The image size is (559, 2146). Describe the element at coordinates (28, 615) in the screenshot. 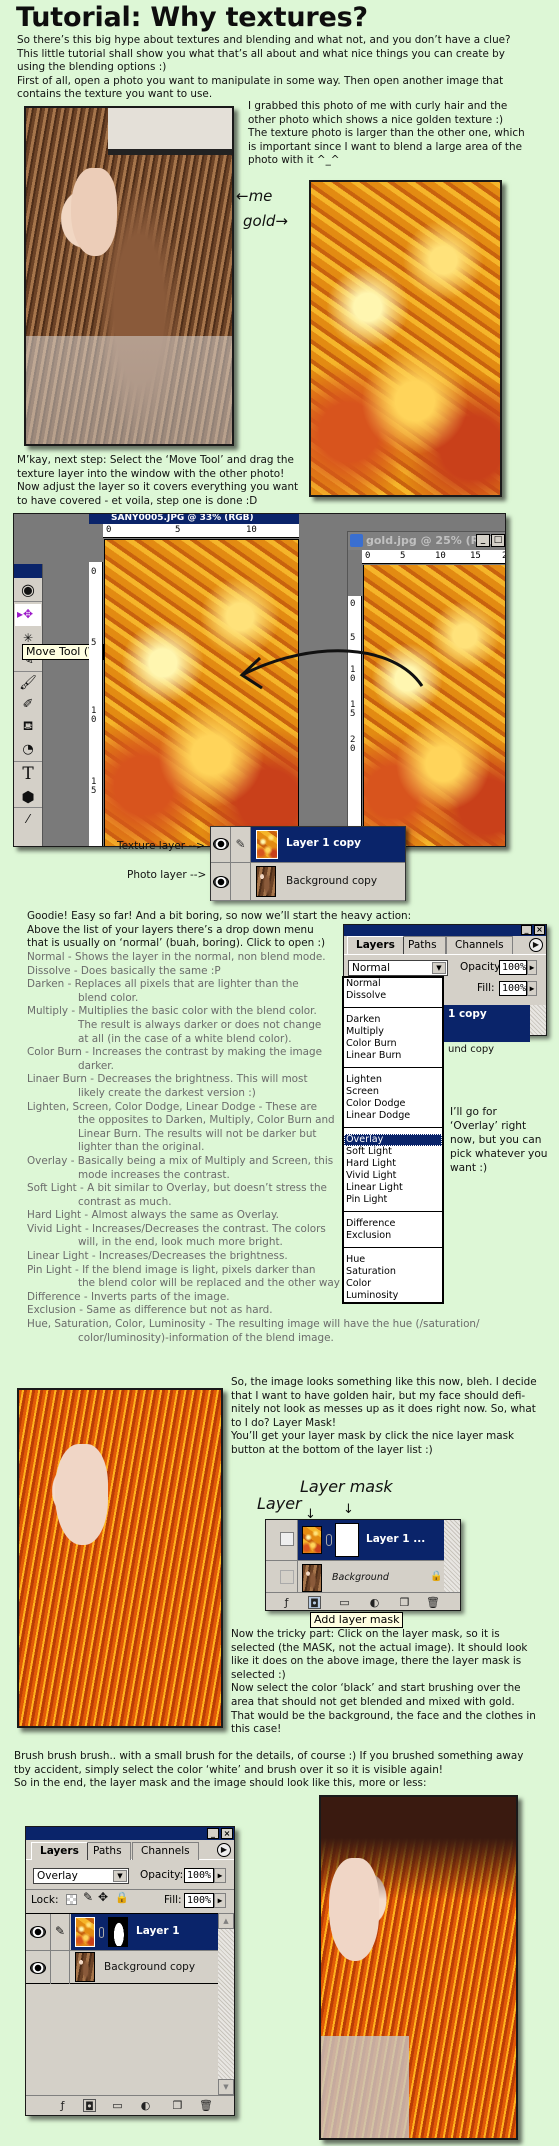

I see `move-tool-icon: ▸✥` at that location.